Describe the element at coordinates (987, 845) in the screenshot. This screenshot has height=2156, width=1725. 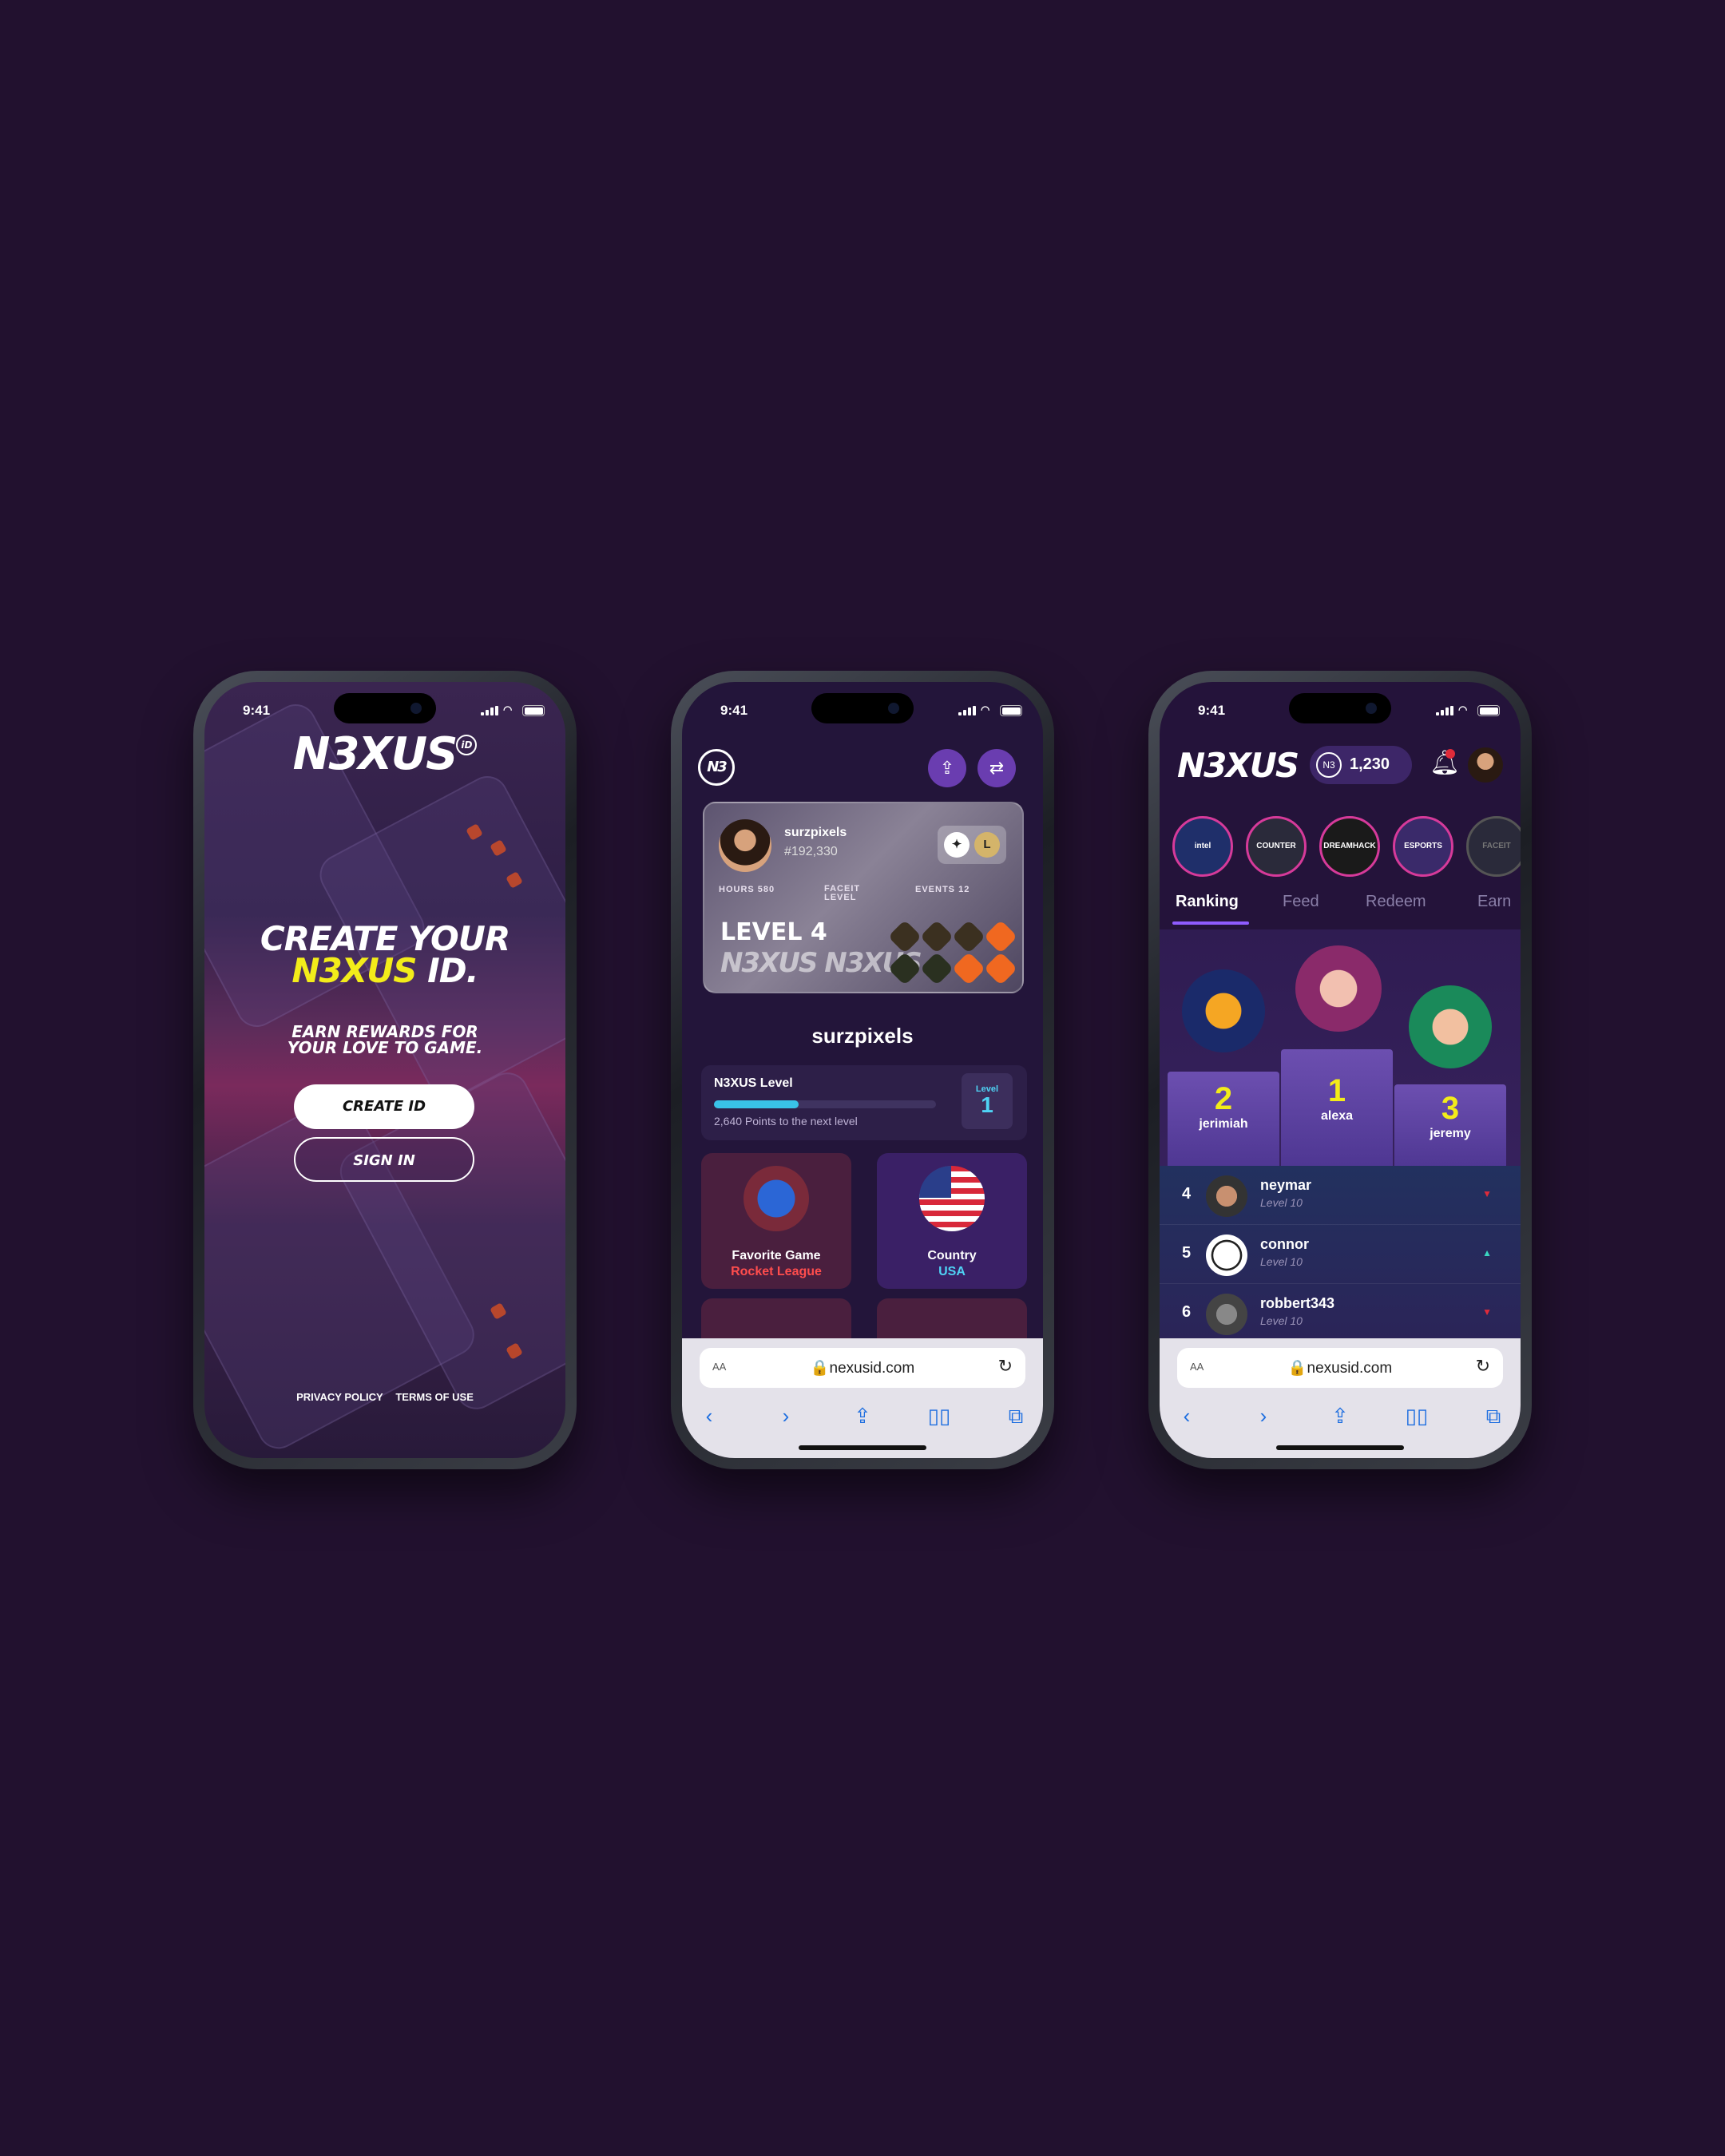
I see `league-icon: L` at that location.